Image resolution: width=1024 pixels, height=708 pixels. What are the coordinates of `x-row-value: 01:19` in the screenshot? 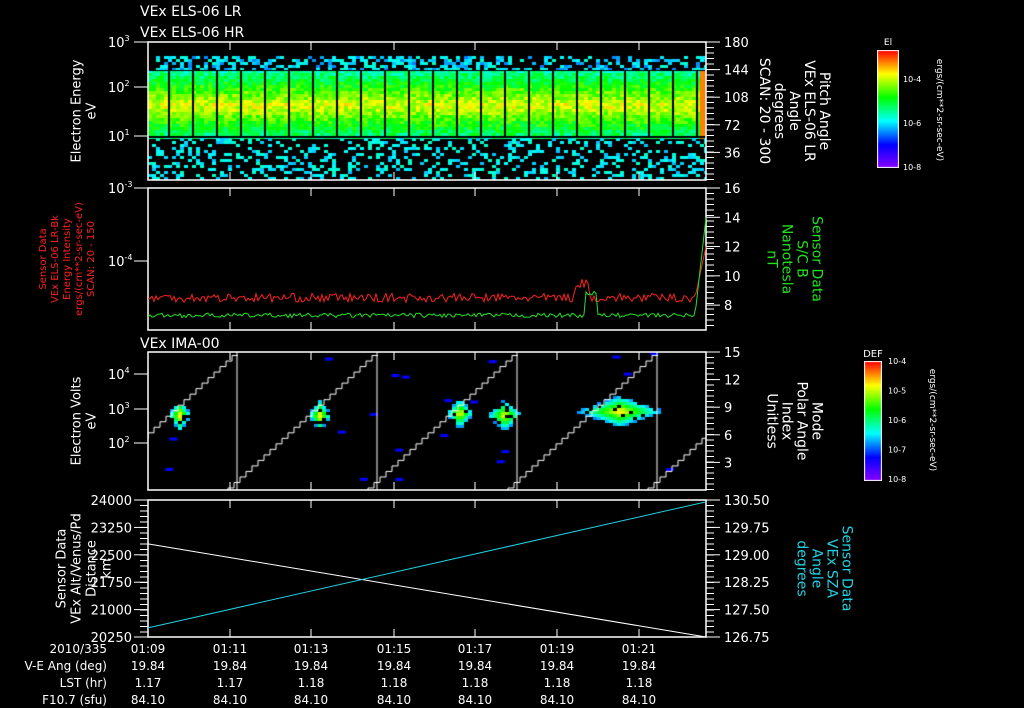 It's located at (557, 649).